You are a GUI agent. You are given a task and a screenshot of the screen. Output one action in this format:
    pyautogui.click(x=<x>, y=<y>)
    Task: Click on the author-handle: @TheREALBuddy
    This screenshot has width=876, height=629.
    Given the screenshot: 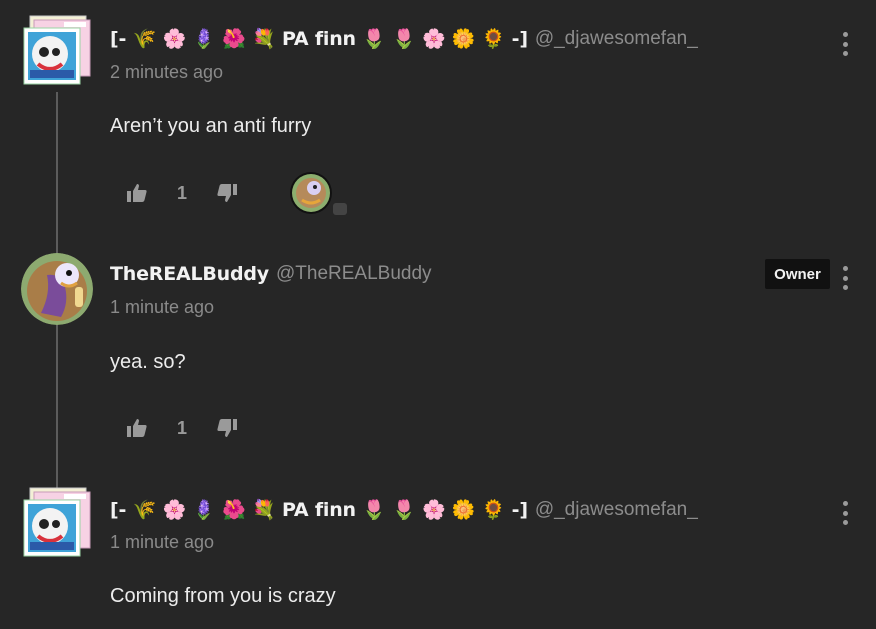 What is the action you would take?
    pyautogui.click(x=354, y=274)
    